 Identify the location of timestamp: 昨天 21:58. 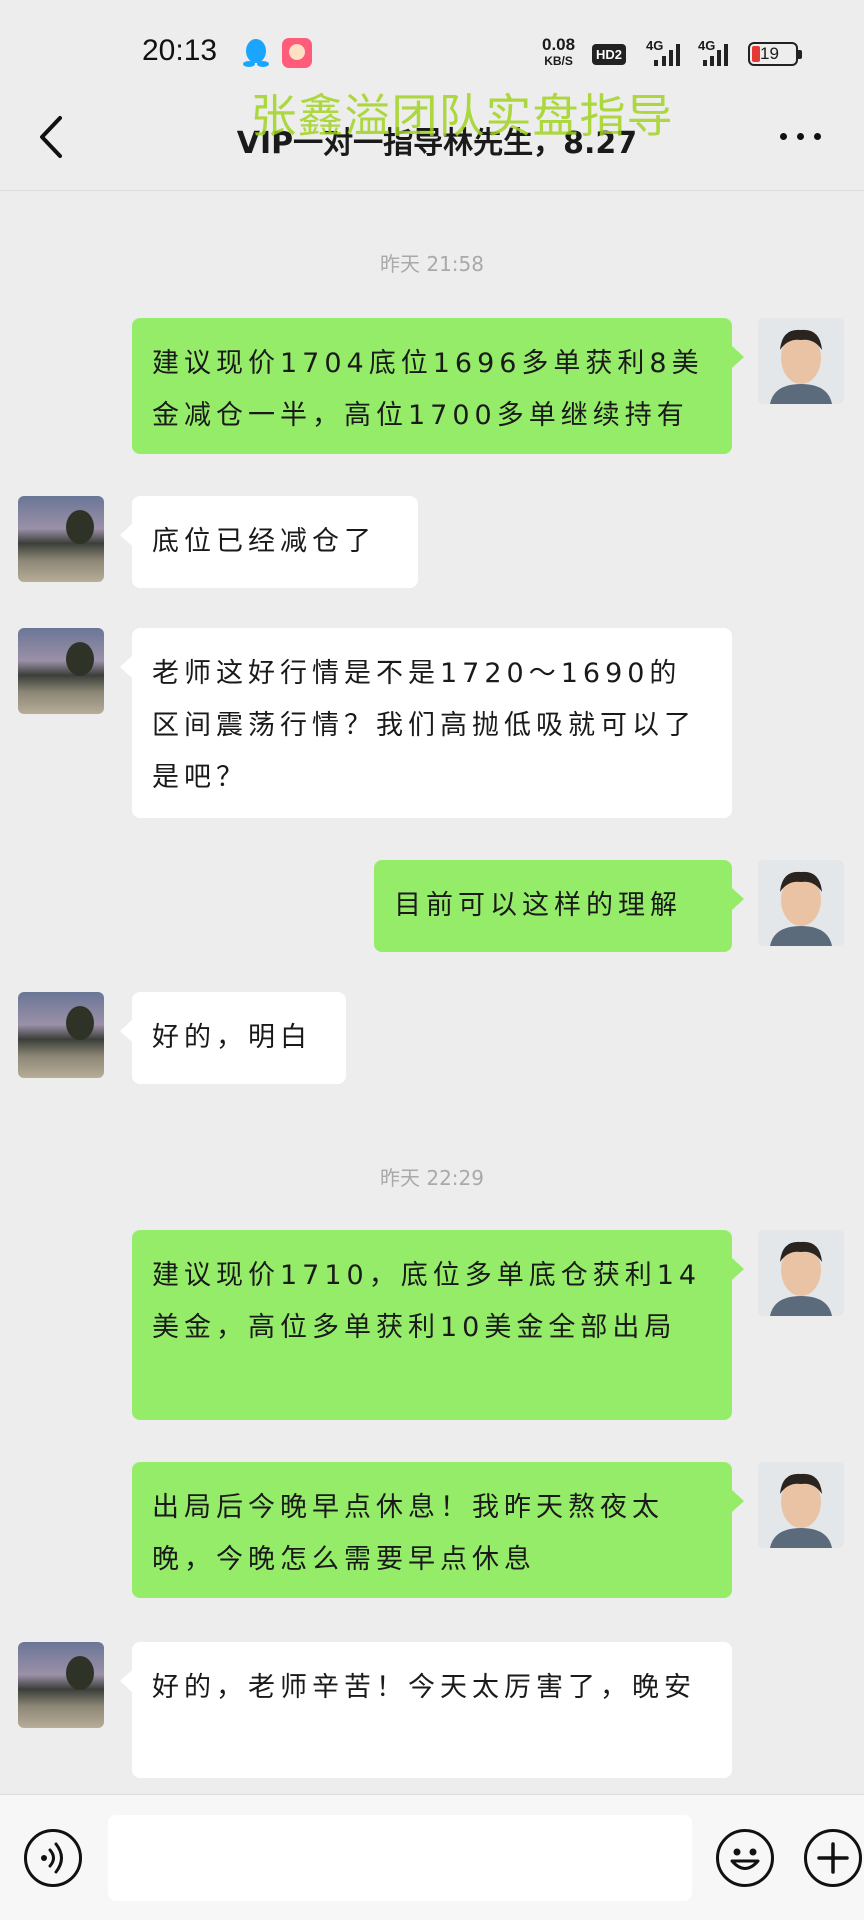
(432, 264).